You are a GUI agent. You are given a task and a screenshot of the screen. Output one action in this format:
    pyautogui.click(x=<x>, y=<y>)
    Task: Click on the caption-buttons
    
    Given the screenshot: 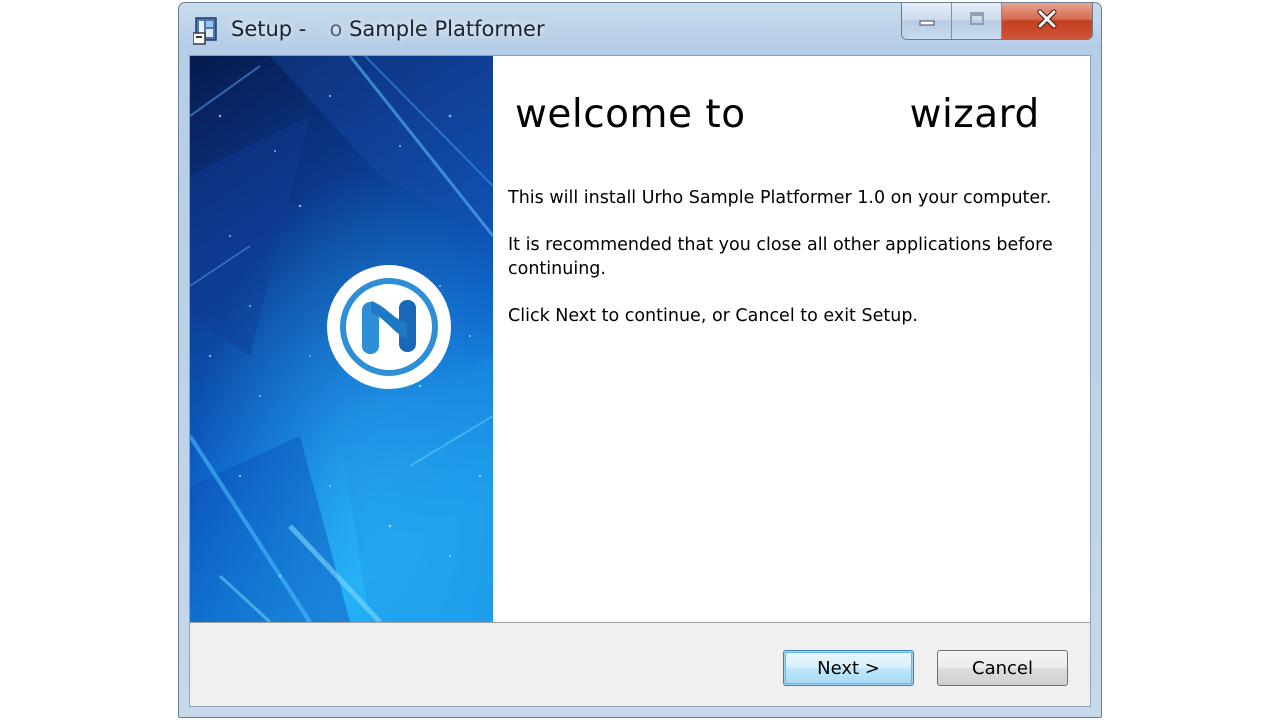 What is the action you would take?
    pyautogui.click(x=997, y=21)
    